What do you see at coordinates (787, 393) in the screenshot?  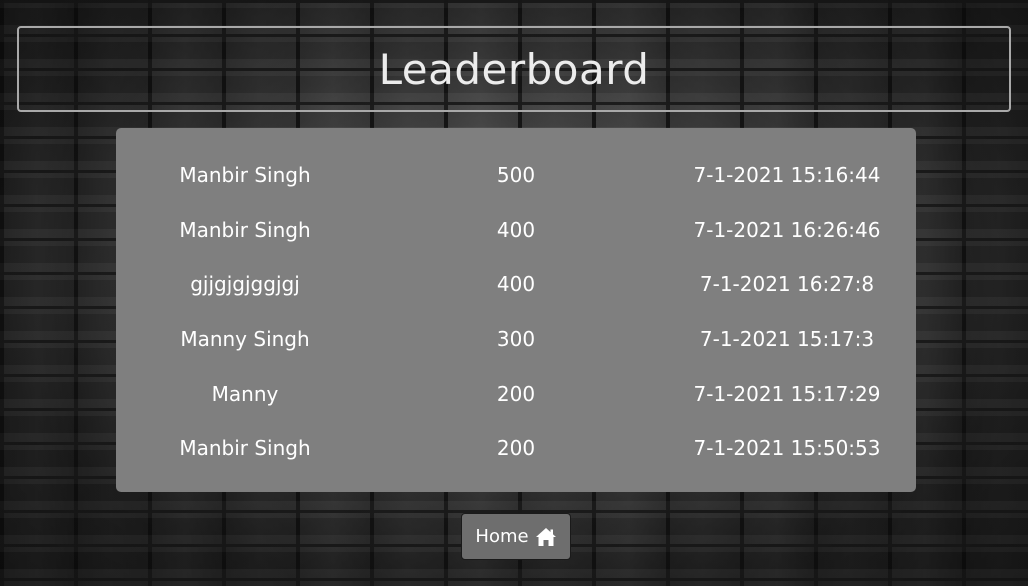 I see `score-timestamp: 7-1-2021 15:17:29` at bounding box center [787, 393].